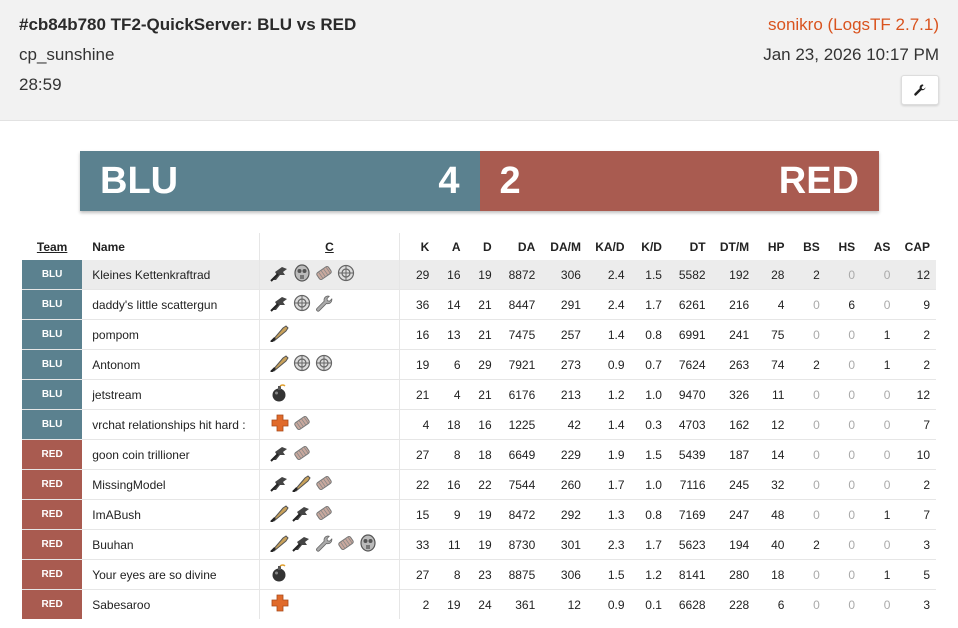 The width and height of the screenshot is (958, 628). What do you see at coordinates (417, 394) in the screenshot?
I see `stat-kills: 21` at bounding box center [417, 394].